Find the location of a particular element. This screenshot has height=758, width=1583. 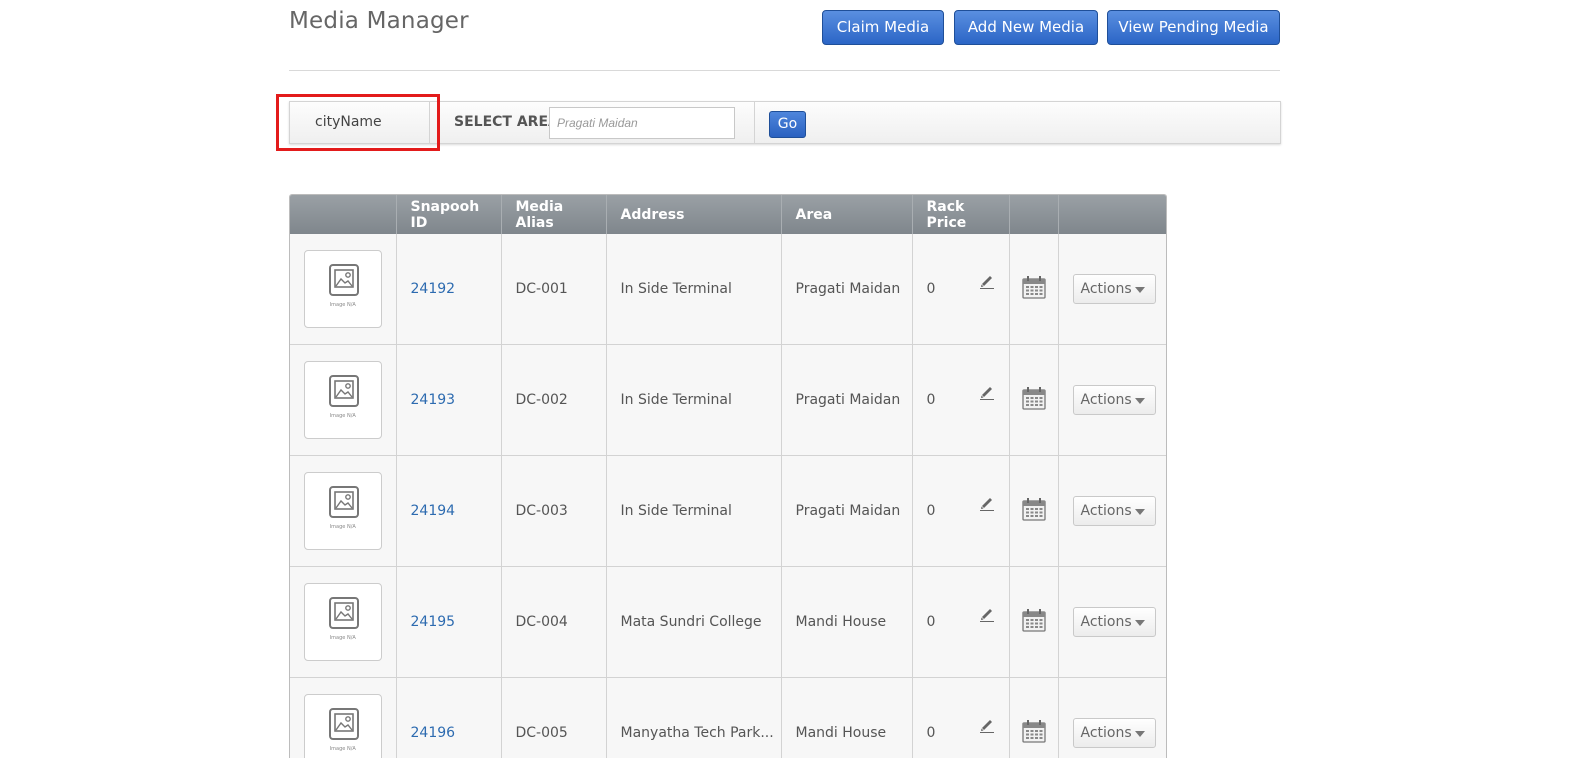

header-snapooh-id: Snapooh ID is located at coordinates (449, 214).